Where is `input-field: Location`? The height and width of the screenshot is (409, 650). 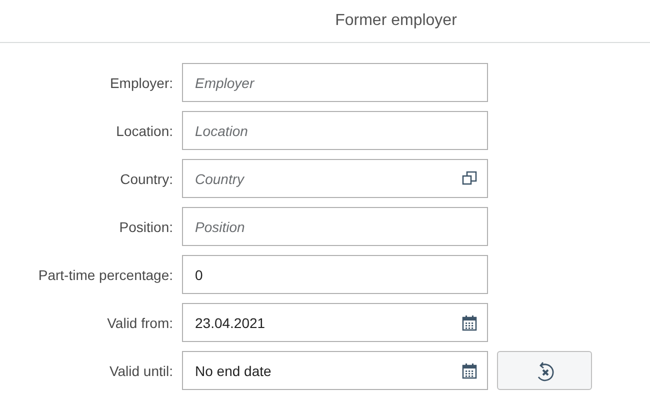
input-field: Location is located at coordinates (335, 130).